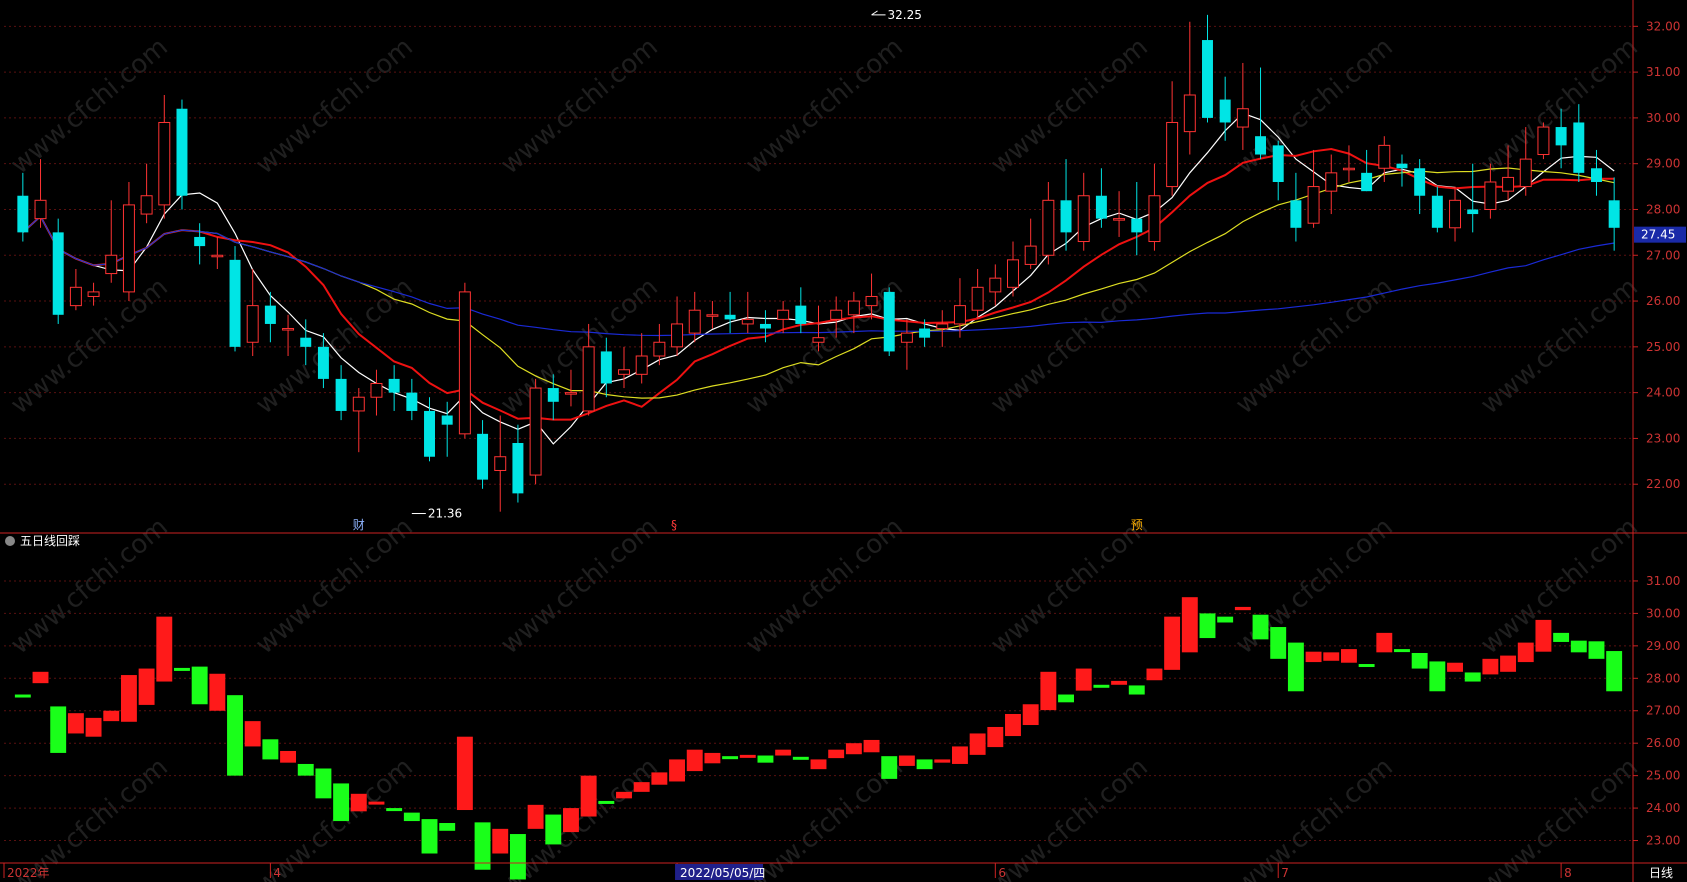 The width and height of the screenshot is (1687, 882). Describe the element at coordinates (1661, 873) in the screenshot. I see `period-label: 日线` at that location.